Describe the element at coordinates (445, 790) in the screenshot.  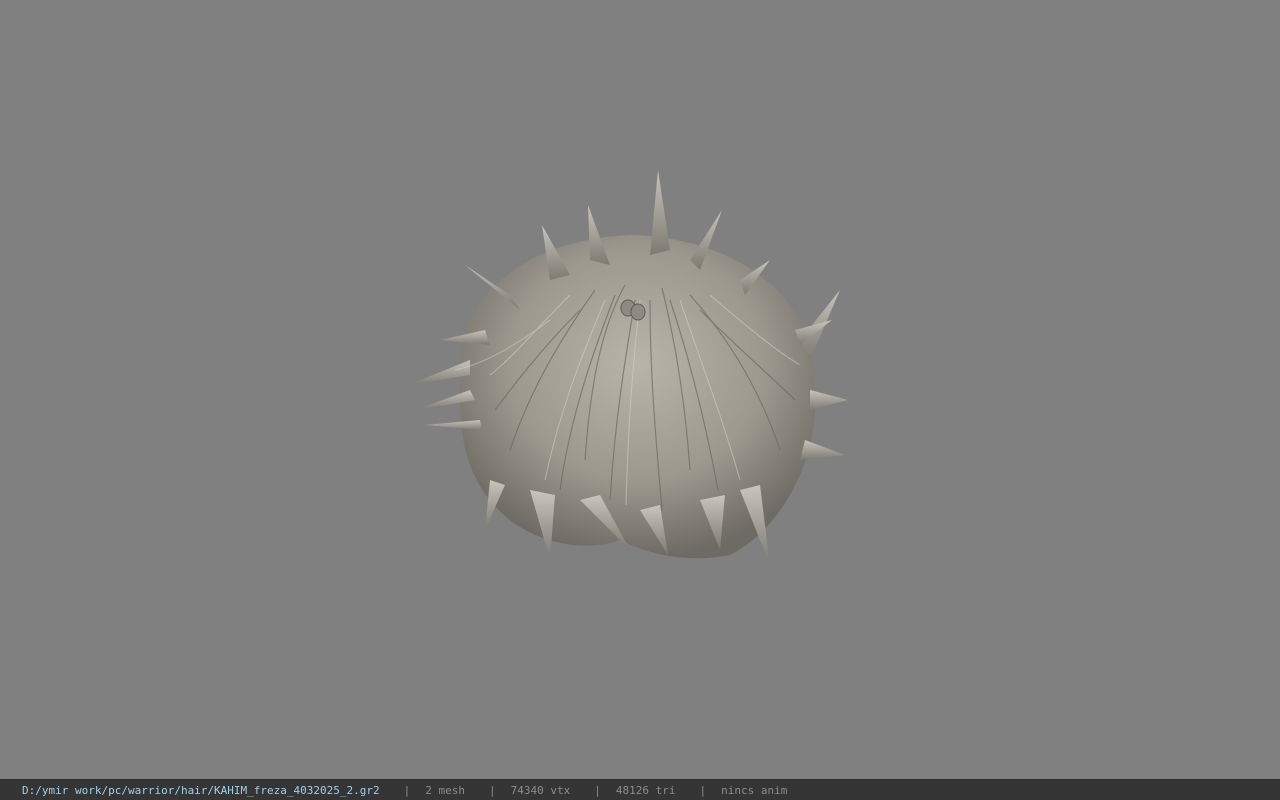
I see `mesh-count-label: 2 mesh` at that location.